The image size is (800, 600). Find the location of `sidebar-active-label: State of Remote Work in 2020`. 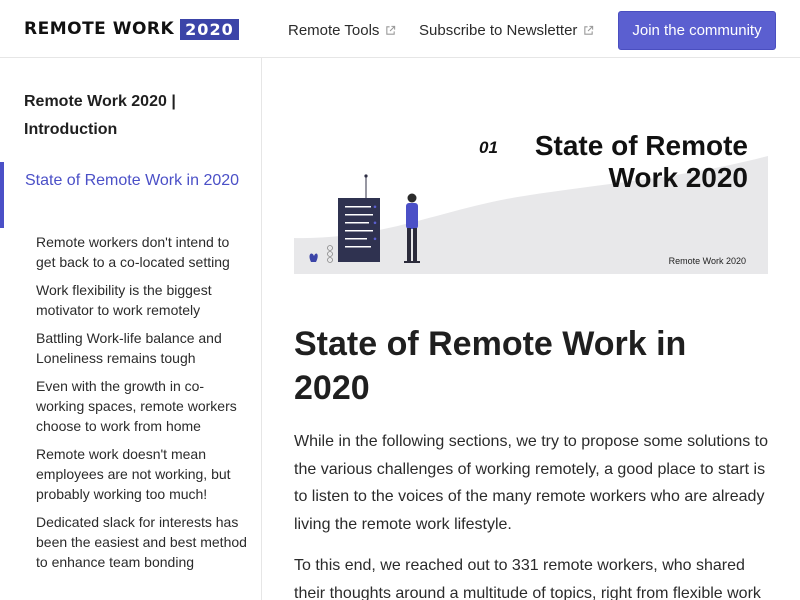

sidebar-active-label: State of Remote Work in 2020 is located at coordinates (132, 180).